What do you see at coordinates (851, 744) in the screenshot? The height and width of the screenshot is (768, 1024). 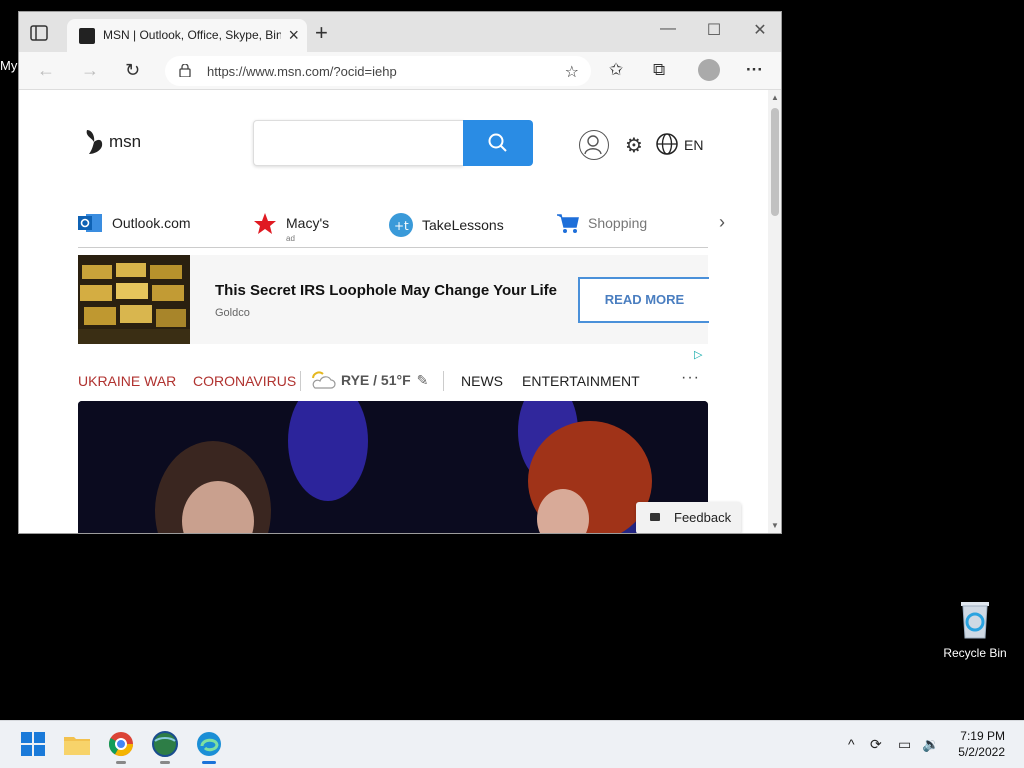 I see `show-hidden-icons-icon: ^` at bounding box center [851, 744].